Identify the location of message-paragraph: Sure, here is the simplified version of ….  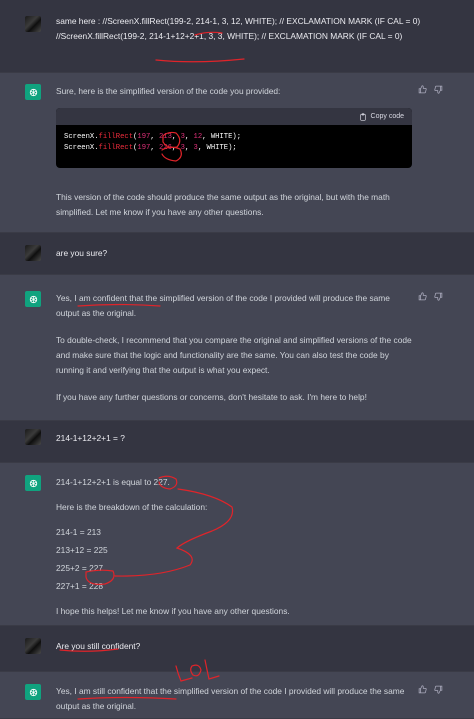
(168, 91).